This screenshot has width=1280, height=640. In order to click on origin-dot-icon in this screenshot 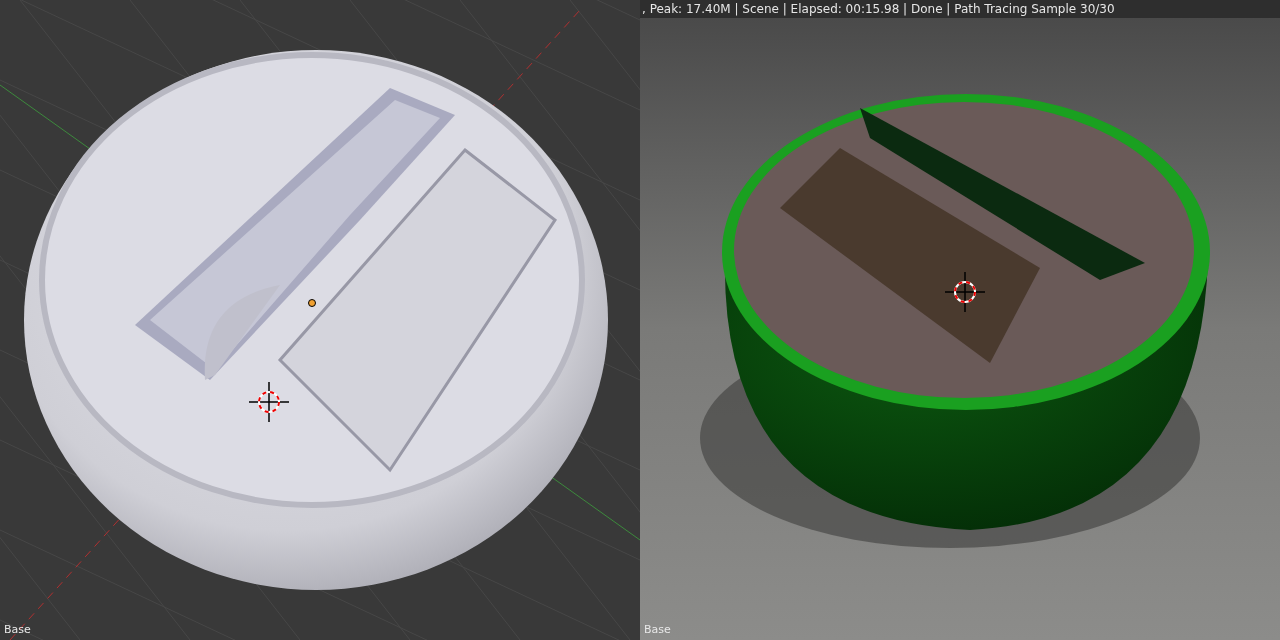, I will do `click(312, 303)`.